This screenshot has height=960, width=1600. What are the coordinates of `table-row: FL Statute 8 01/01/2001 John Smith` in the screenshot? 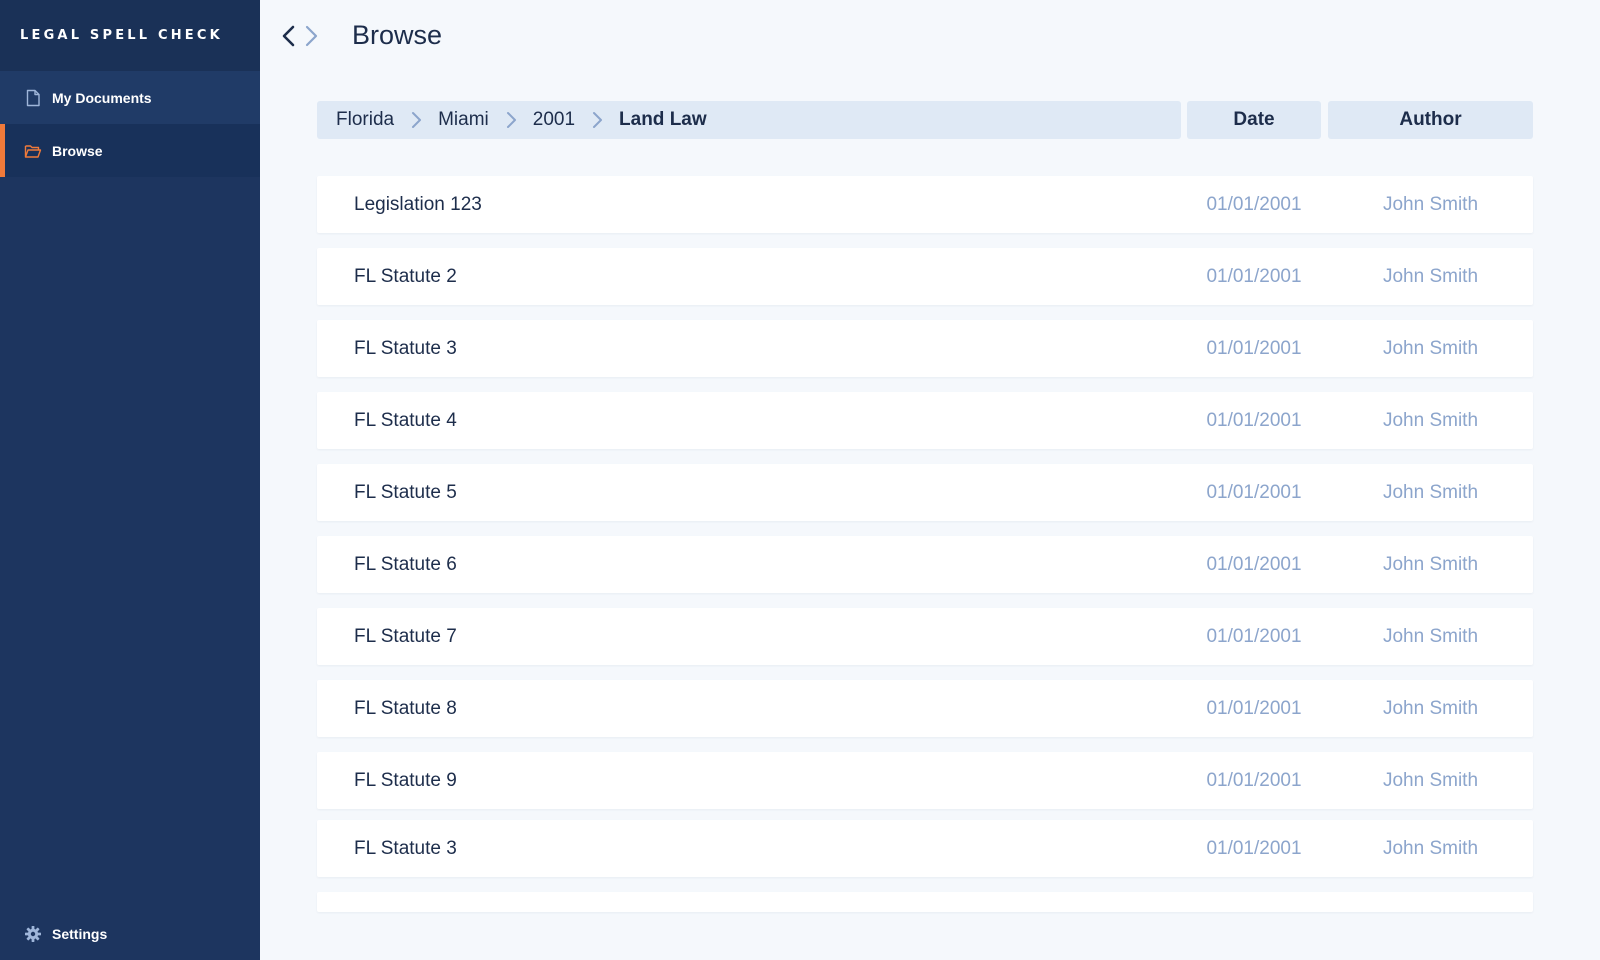 It's located at (925, 708).